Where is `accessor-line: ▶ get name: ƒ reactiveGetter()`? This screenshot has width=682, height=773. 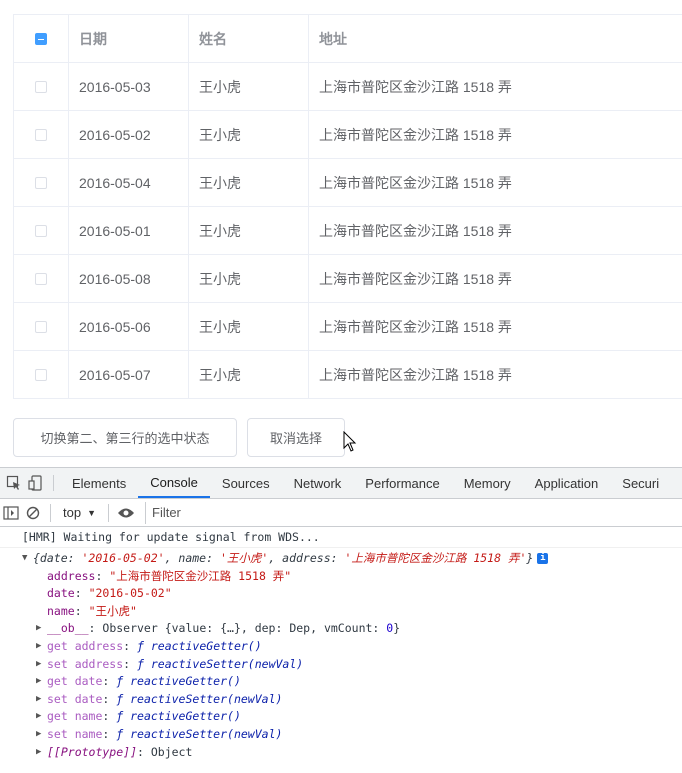 accessor-line: ▶ get name: ƒ reactiveGetter() is located at coordinates (341, 717).